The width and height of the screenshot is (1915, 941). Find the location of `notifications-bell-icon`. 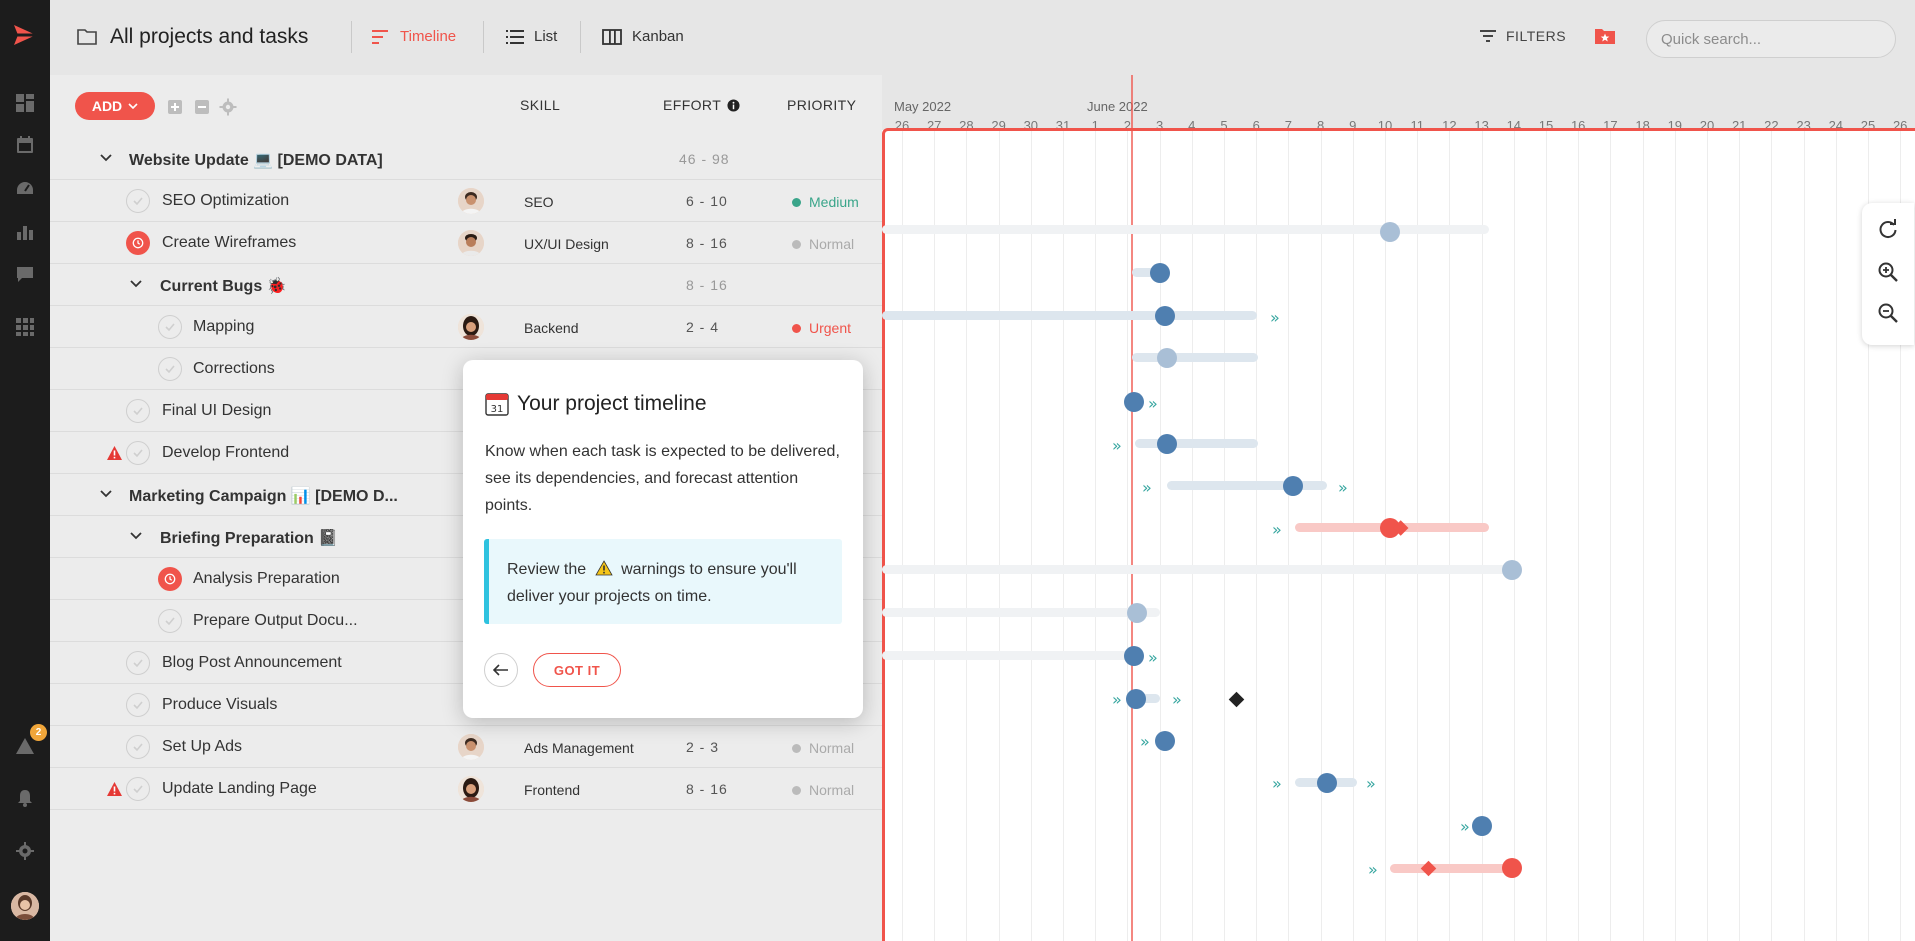

notifications-bell-icon is located at coordinates (25, 798).